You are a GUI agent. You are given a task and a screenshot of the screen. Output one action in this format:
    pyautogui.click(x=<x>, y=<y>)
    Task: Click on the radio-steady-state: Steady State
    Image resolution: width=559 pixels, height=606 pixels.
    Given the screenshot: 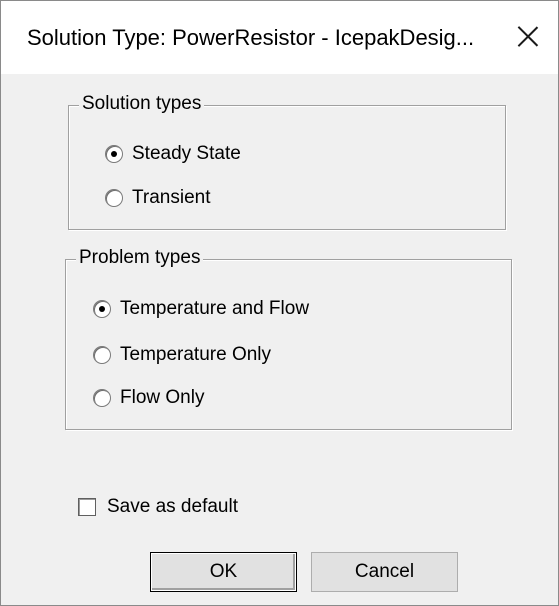 What is the action you would take?
    pyautogui.click(x=173, y=154)
    